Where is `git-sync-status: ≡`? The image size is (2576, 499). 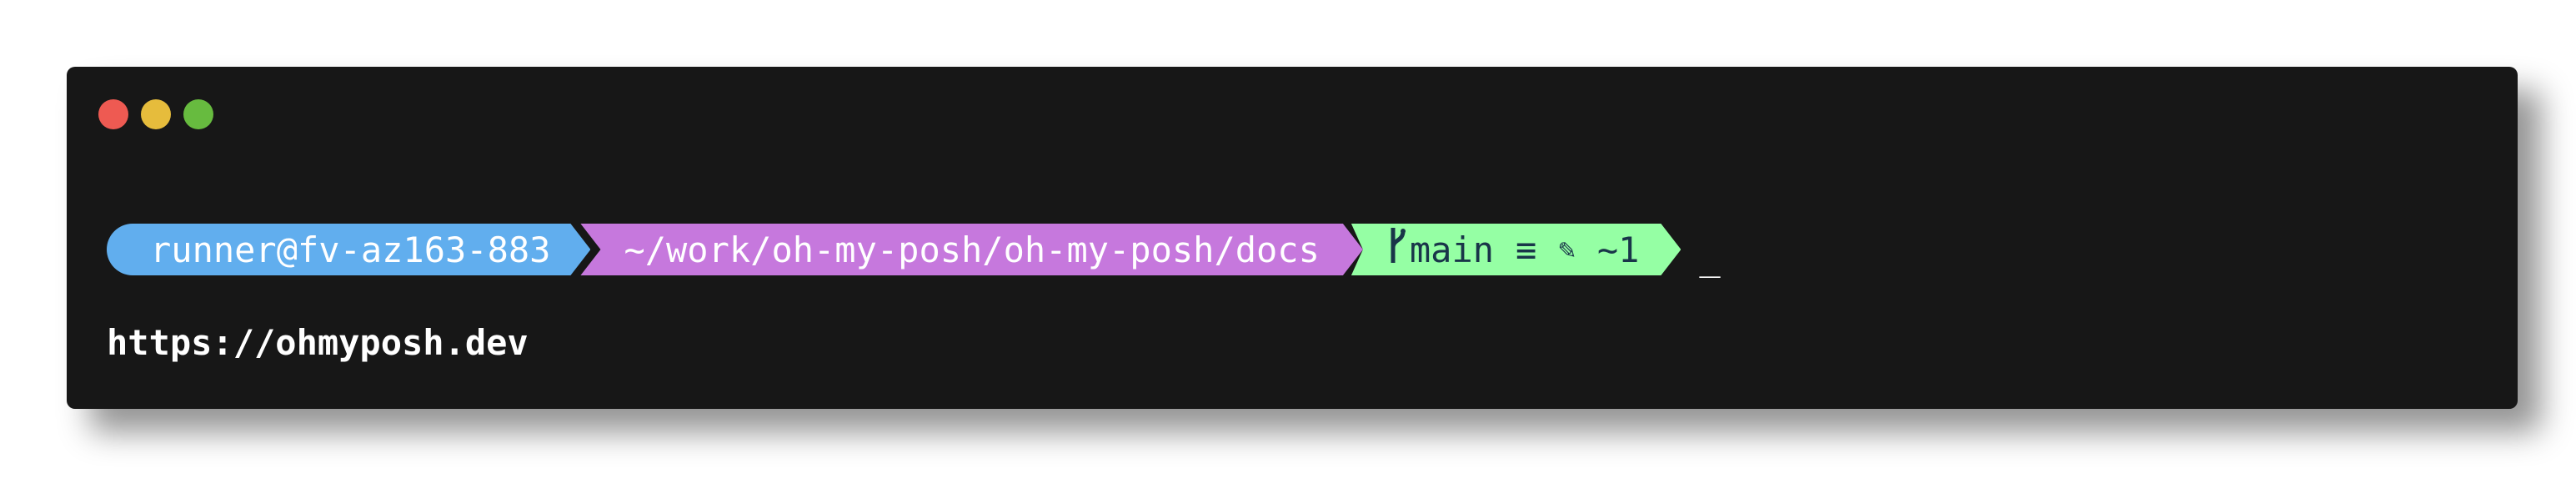
git-sync-status: ≡ is located at coordinates (1526, 249).